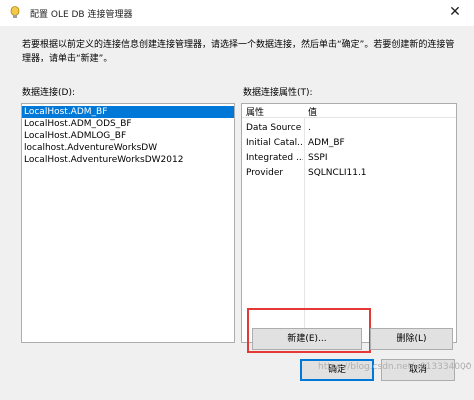  What do you see at coordinates (274, 128) in the screenshot?
I see `property-key: Data Source` at bounding box center [274, 128].